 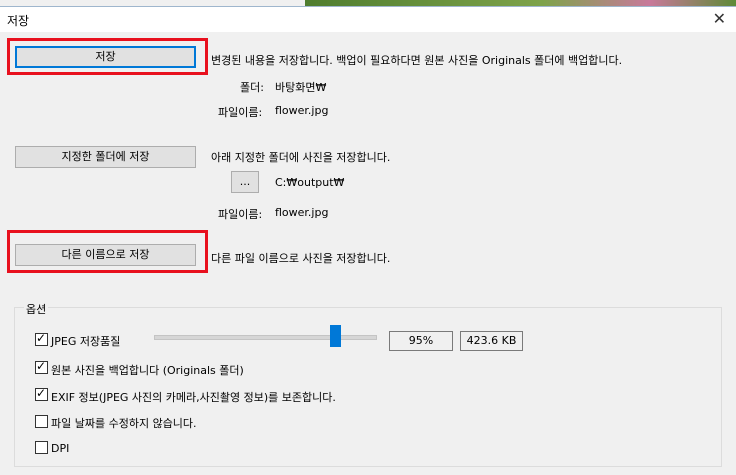 What do you see at coordinates (240, 214) in the screenshot?
I see `filename-label-2: 파일이름:` at bounding box center [240, 214].